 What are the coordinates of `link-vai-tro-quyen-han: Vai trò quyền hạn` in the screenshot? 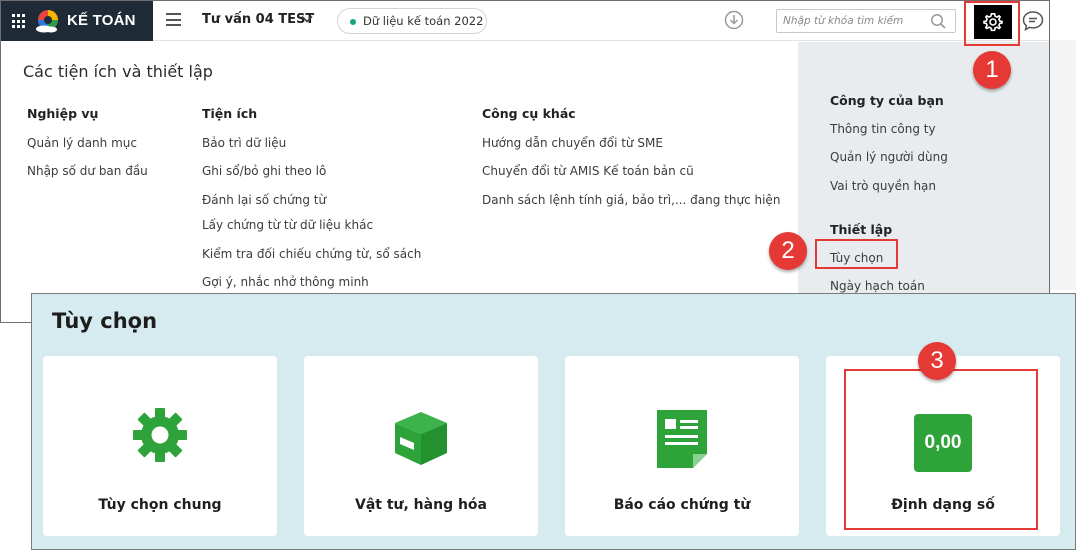 It's located at (883, 186).